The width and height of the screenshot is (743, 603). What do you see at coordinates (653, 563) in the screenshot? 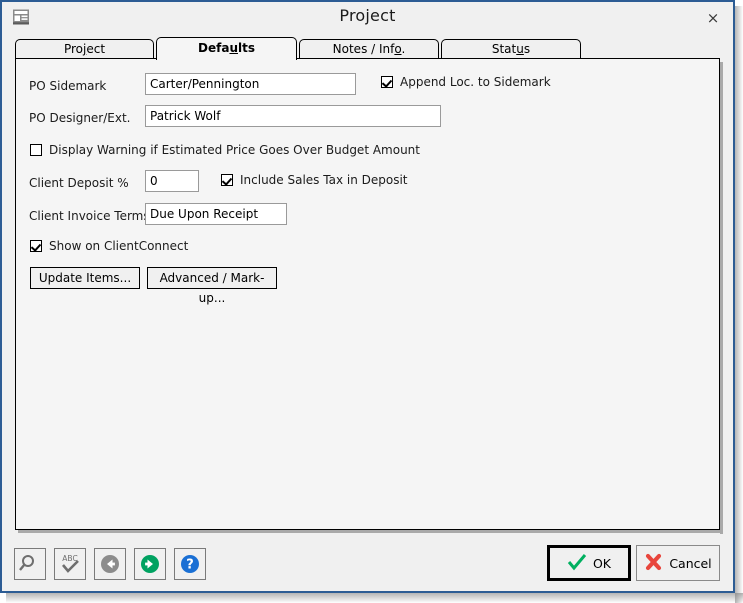
I see `x-icon` at bounding box center [653, 563].